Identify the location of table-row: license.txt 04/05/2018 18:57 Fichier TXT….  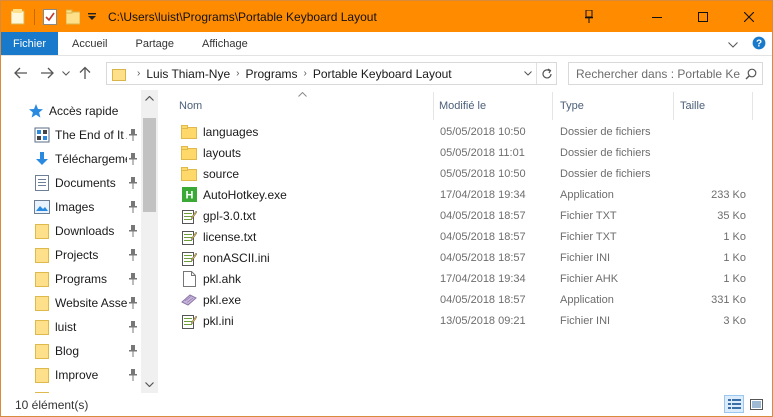
(469, 236).